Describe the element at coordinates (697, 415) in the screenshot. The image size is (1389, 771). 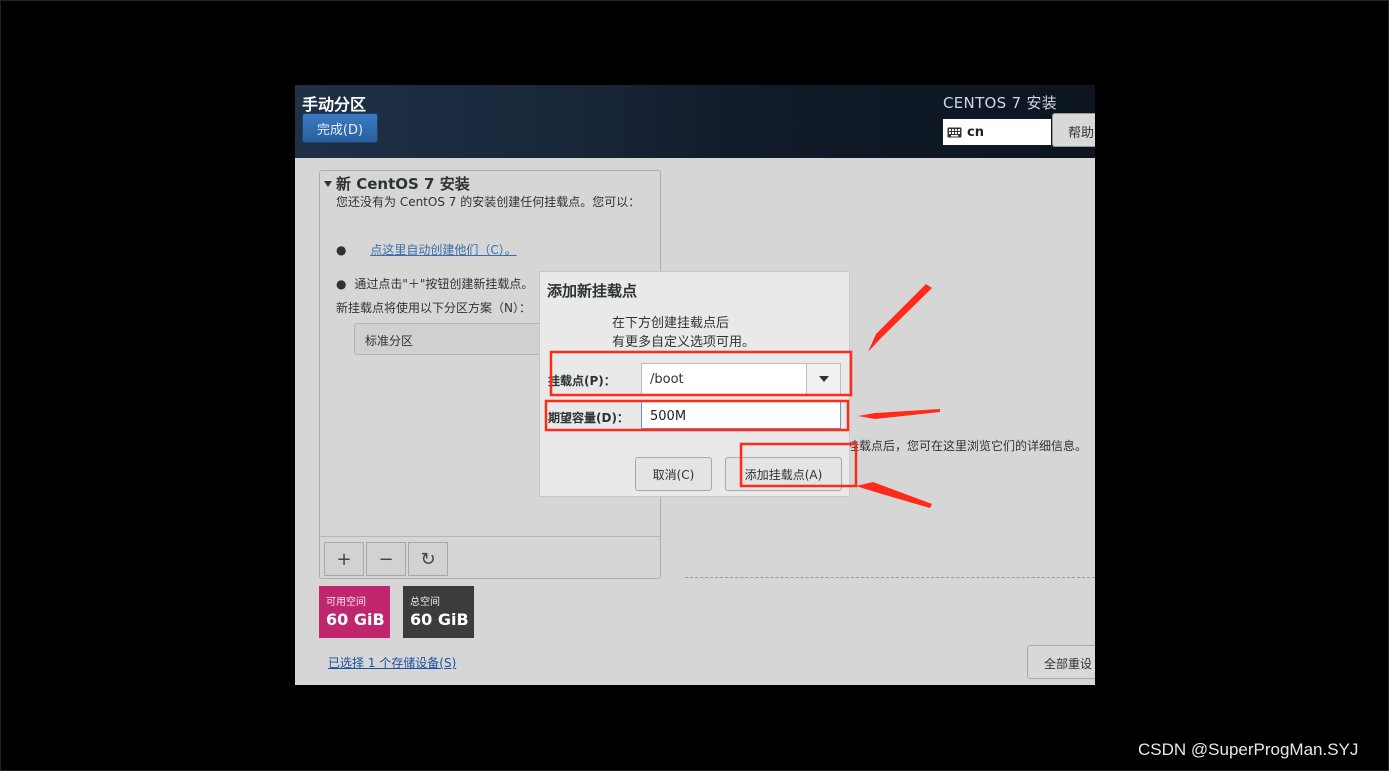
I see `annotation-box-capacity` at that location.